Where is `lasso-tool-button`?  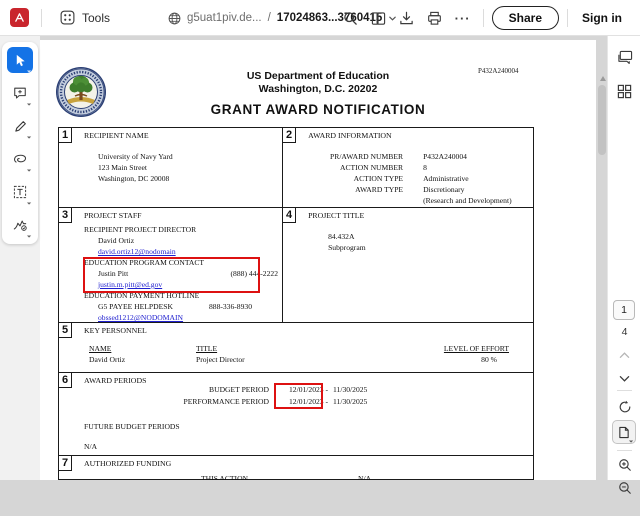 lasso-tool-button is located at coordinates (20, 159).